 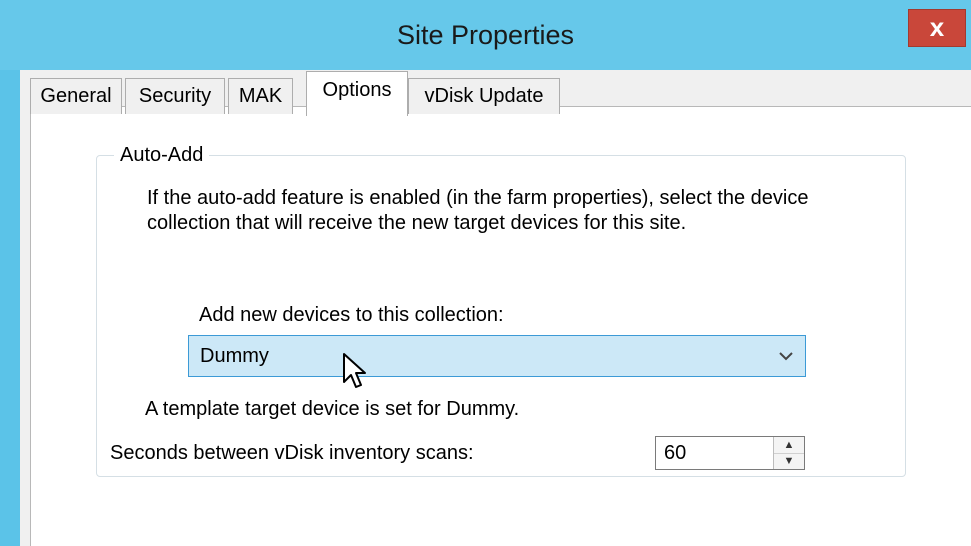 I want to click on collection-selected-value: Dummy, so click(x=234, y=356).